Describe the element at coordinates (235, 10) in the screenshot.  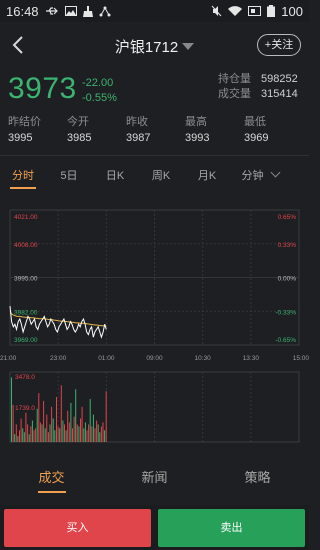
I see `wifi-icon` at that location.